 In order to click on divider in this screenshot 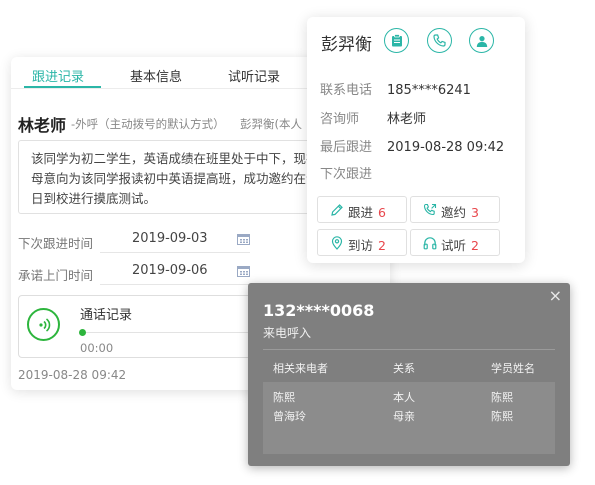, I will do `click(409, 349)`.